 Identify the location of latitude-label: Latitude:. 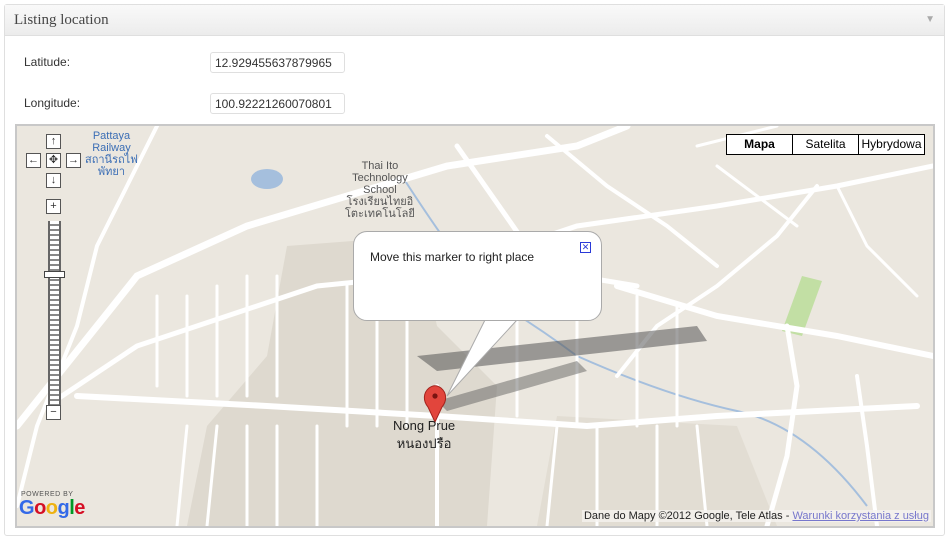
(47, 62).